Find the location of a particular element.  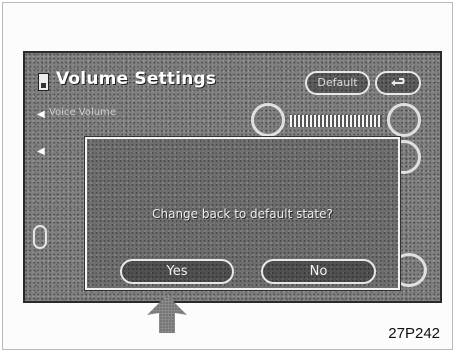

back-button is located at coordinates (398, 83).